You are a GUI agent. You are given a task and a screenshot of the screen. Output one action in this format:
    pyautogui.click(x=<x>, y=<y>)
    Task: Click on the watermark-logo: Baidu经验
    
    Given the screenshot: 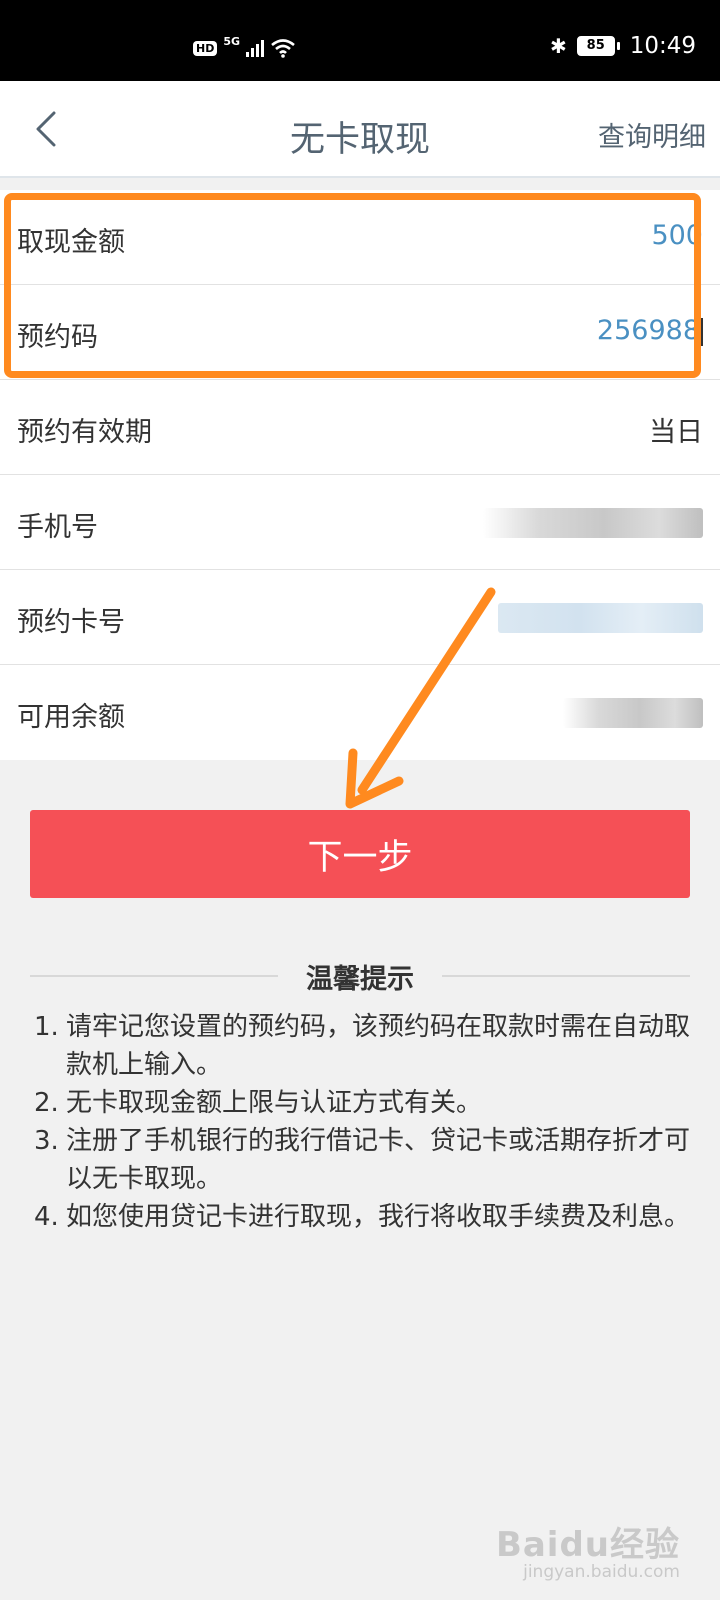 What is the action you would take?
    pyautogui.click(x=587, y=1545)
    